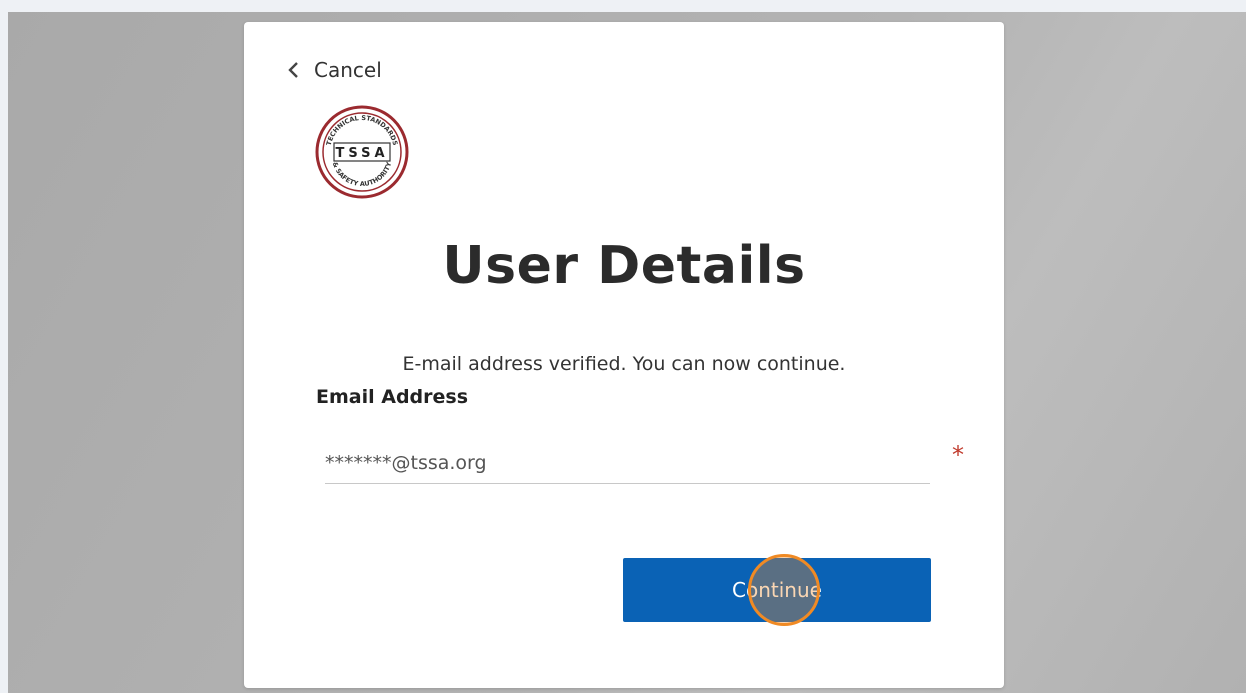 This screenshot has height=693, width=1246. I want to click on chevron-left-icon, so click(294, 70).